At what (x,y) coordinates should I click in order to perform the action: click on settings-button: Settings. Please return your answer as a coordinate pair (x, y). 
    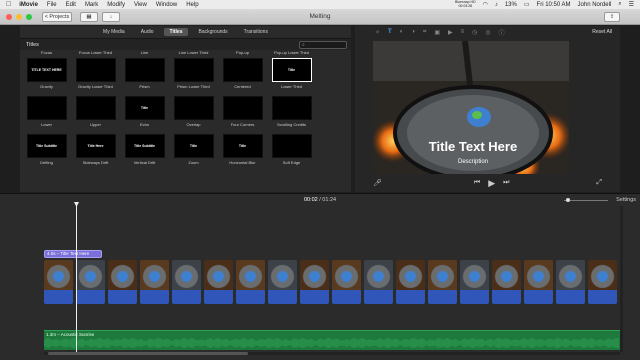
    Looking at the image, I should click on (626, 200).